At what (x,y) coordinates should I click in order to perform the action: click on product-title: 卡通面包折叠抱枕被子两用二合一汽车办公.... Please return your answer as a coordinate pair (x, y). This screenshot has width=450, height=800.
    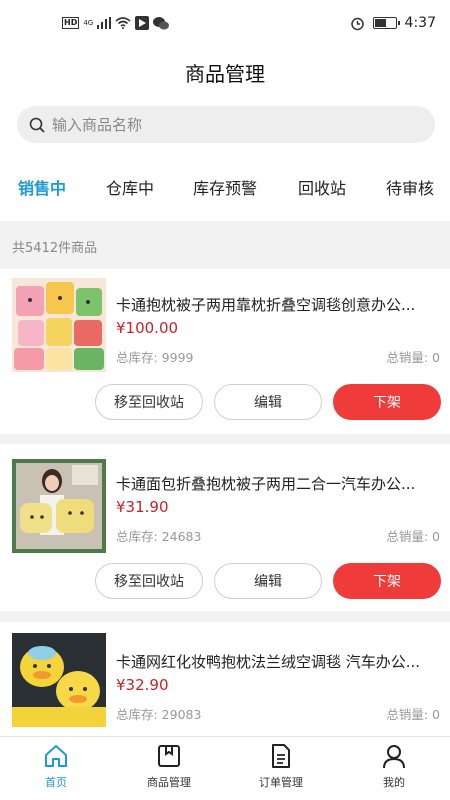
    Looking at the image, I should click on (266, 484).